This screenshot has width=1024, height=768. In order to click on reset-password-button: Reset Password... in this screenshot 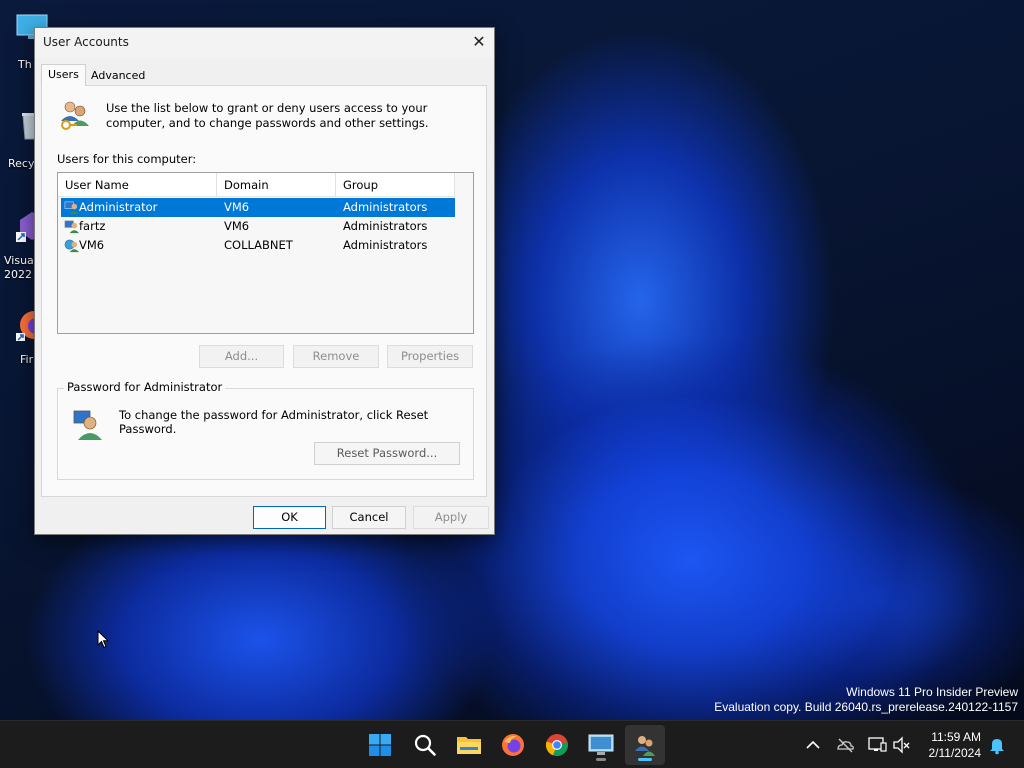, I will do `click(387, 453)`.